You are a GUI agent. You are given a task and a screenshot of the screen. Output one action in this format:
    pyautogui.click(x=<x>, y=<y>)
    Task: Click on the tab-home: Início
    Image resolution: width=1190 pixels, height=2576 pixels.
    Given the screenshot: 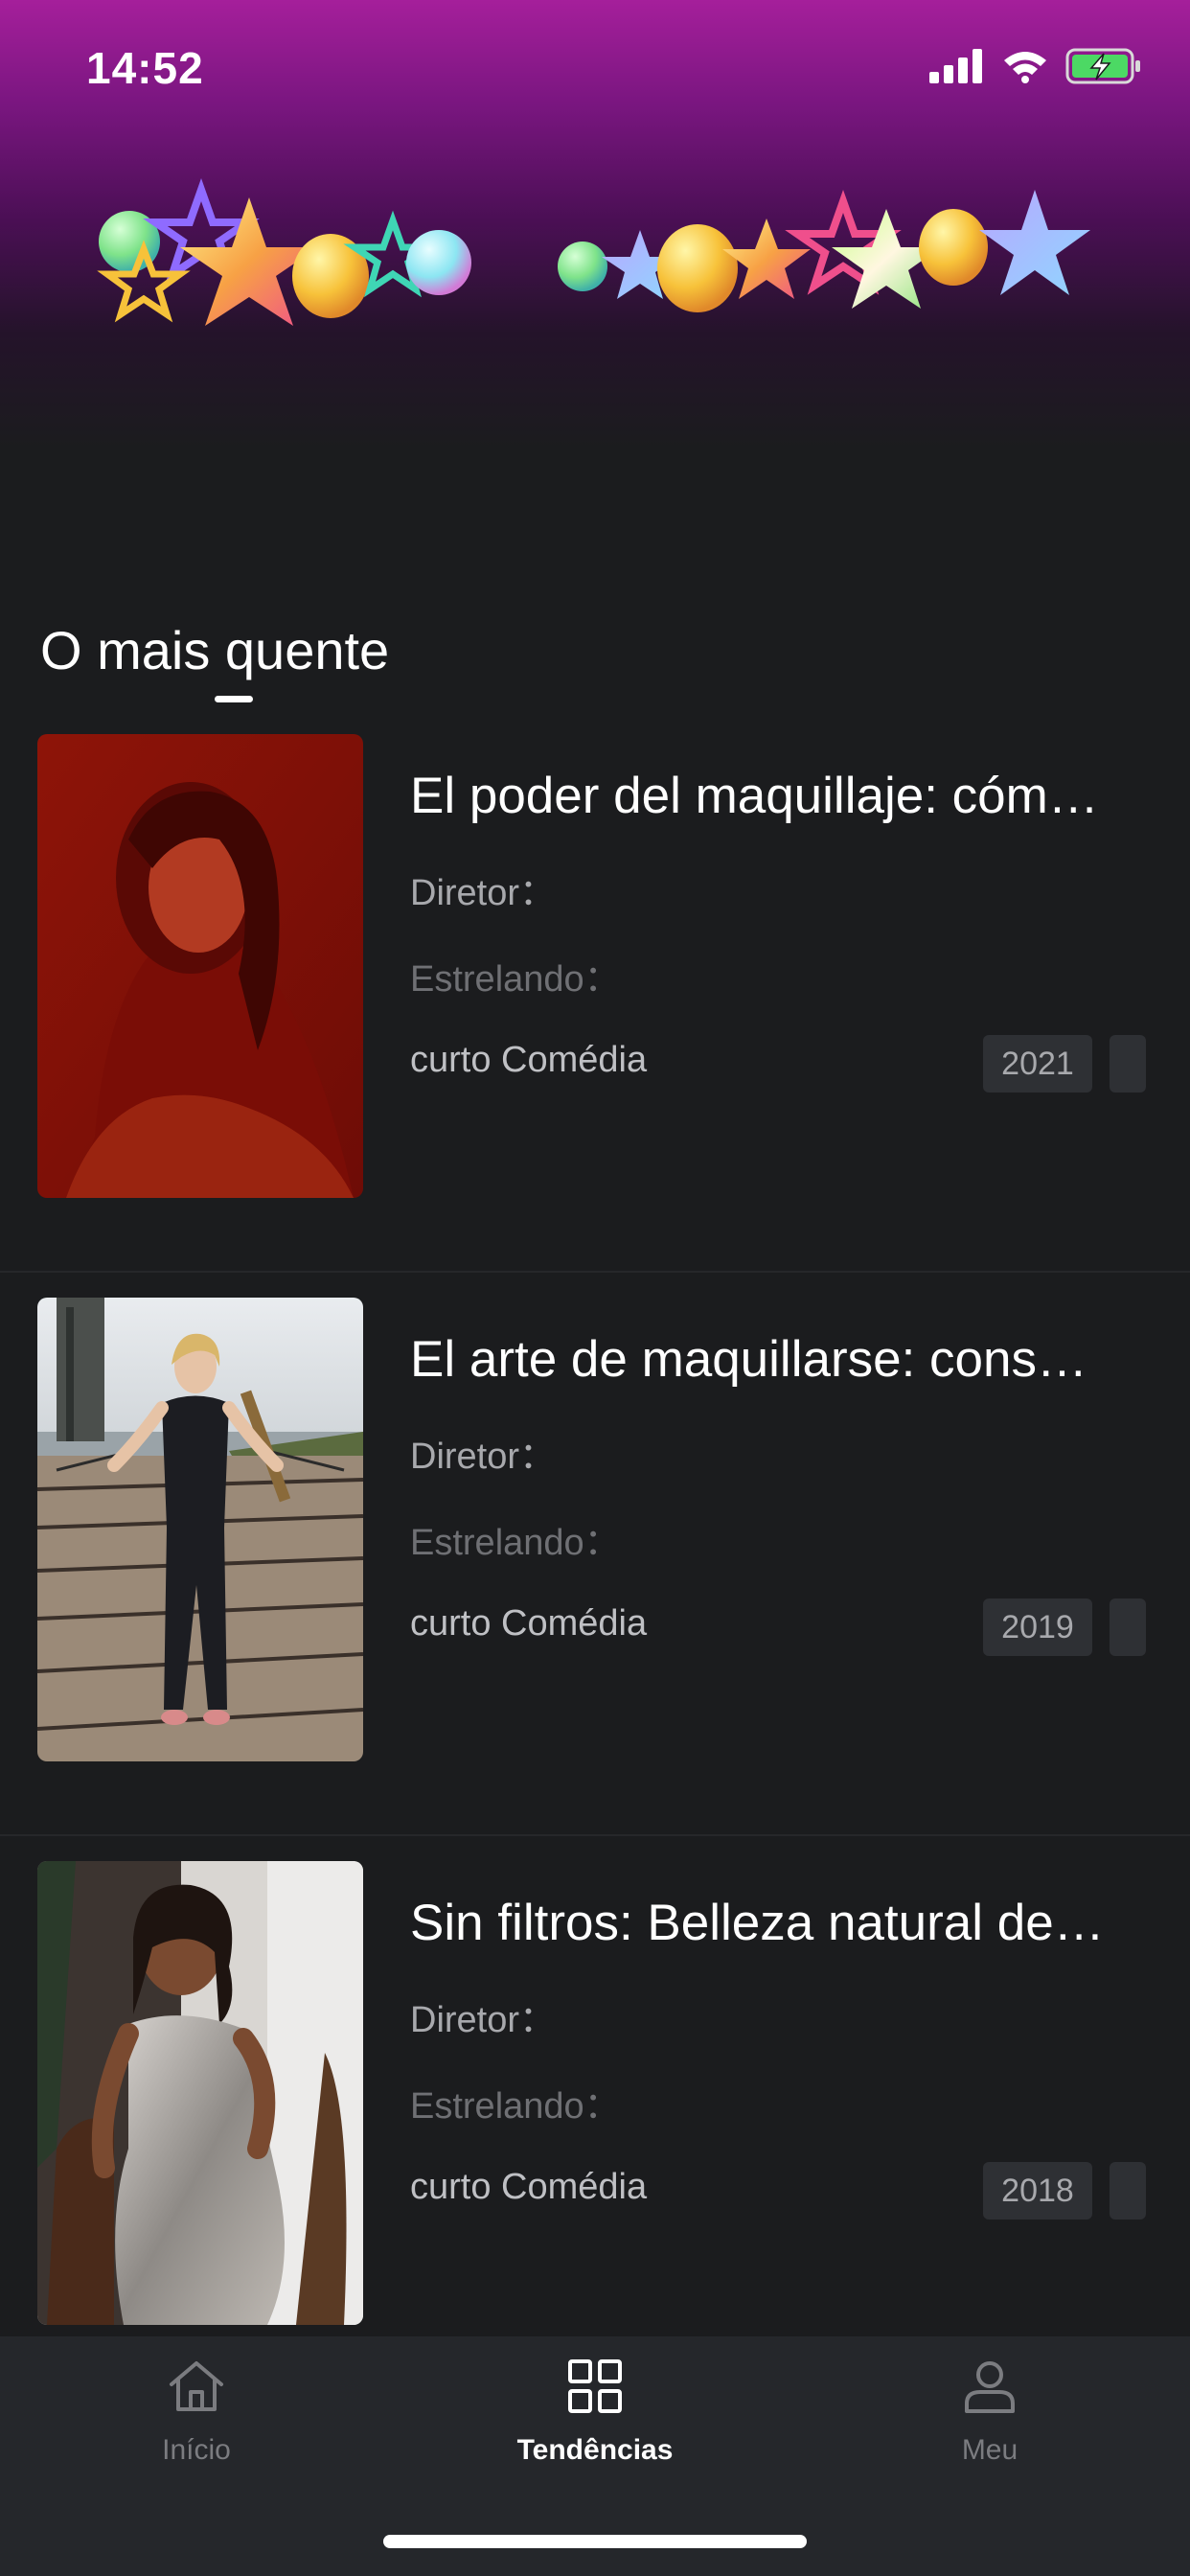 What is the action you would take?
    pyautogui.click(x=196, y=2427)
    